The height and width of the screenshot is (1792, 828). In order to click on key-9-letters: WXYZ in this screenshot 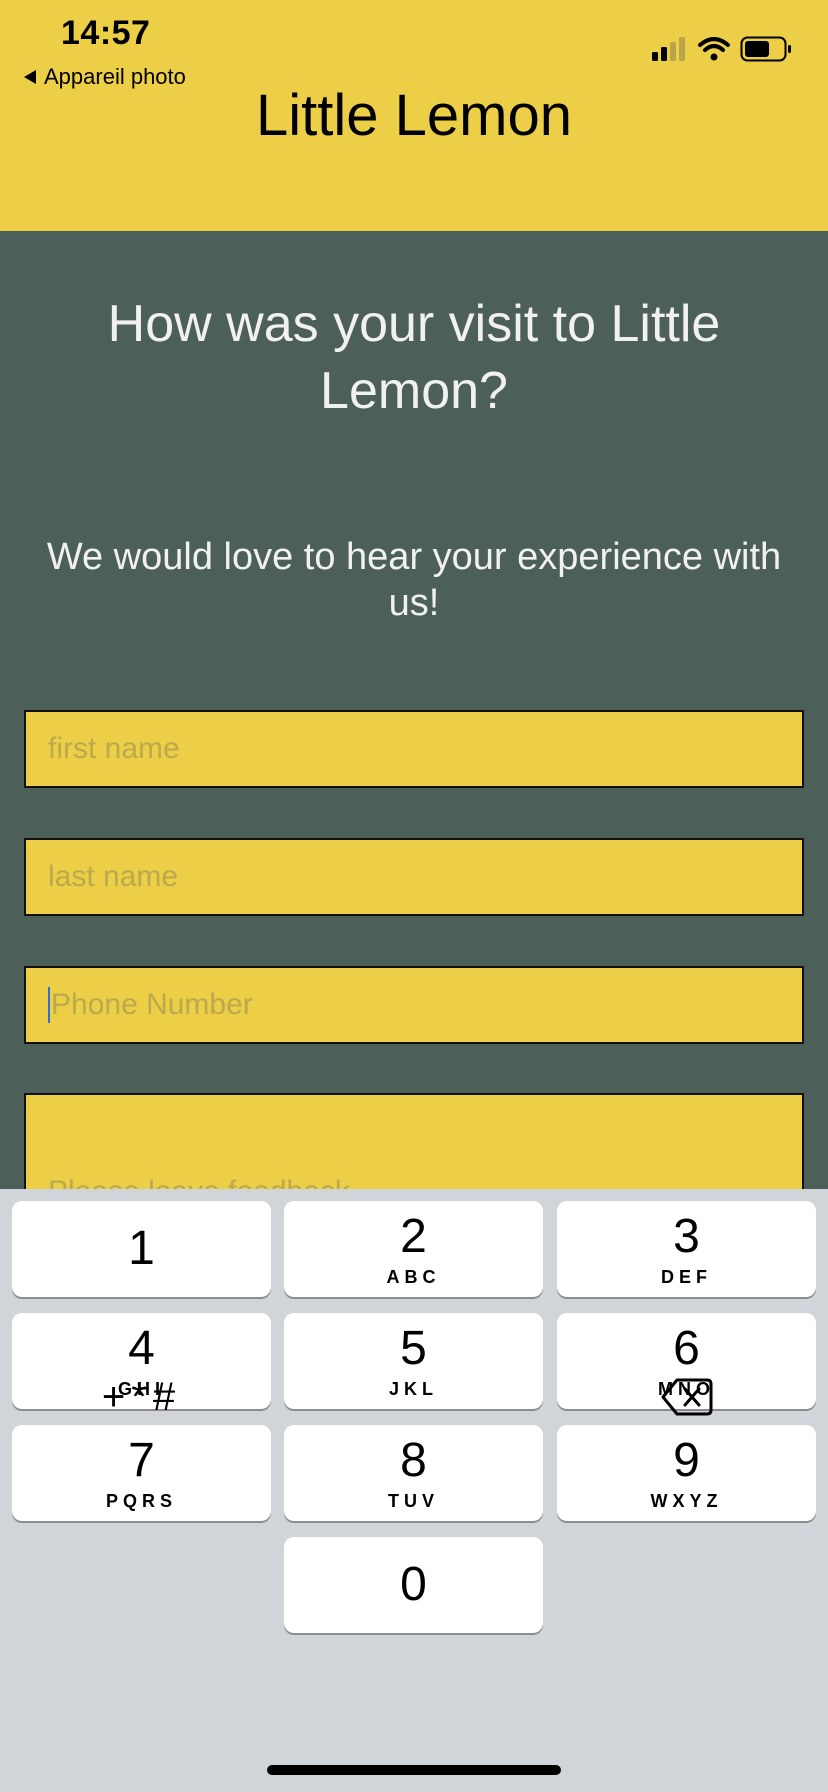, I will do `click(686, 1501)`.